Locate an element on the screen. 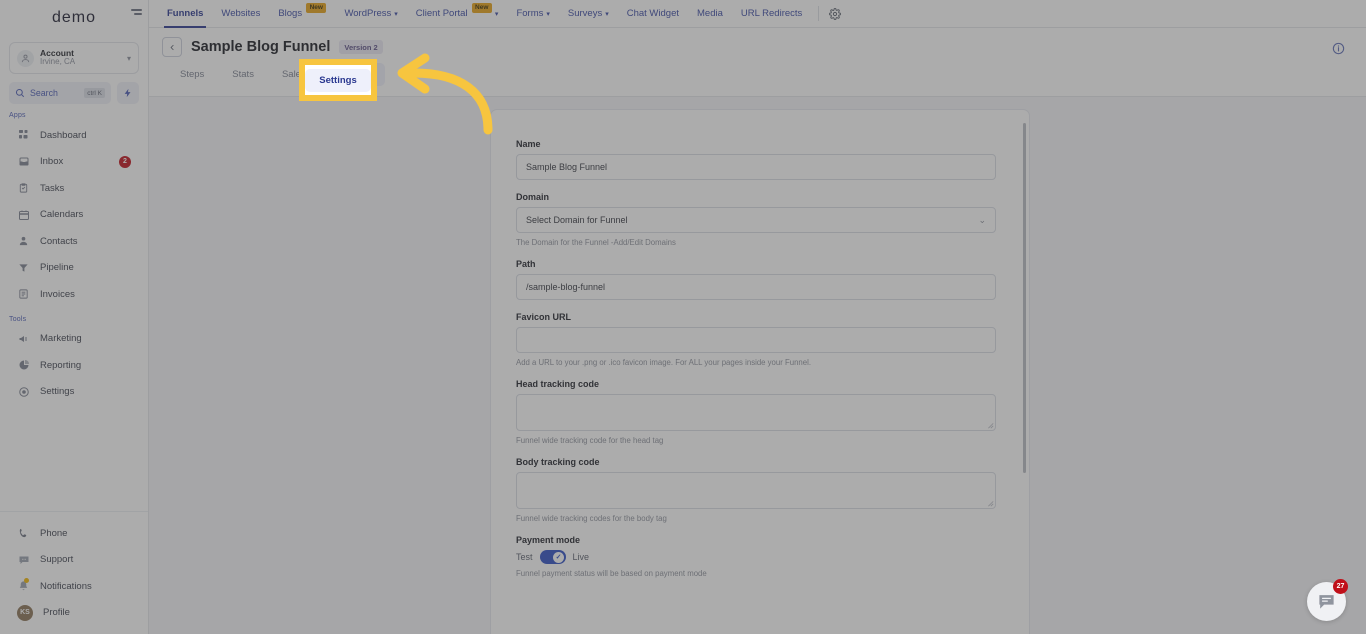 Image resolution: width=1366 pixels, height=634 pixels. notification-dot is located at coordinates (26, 580).